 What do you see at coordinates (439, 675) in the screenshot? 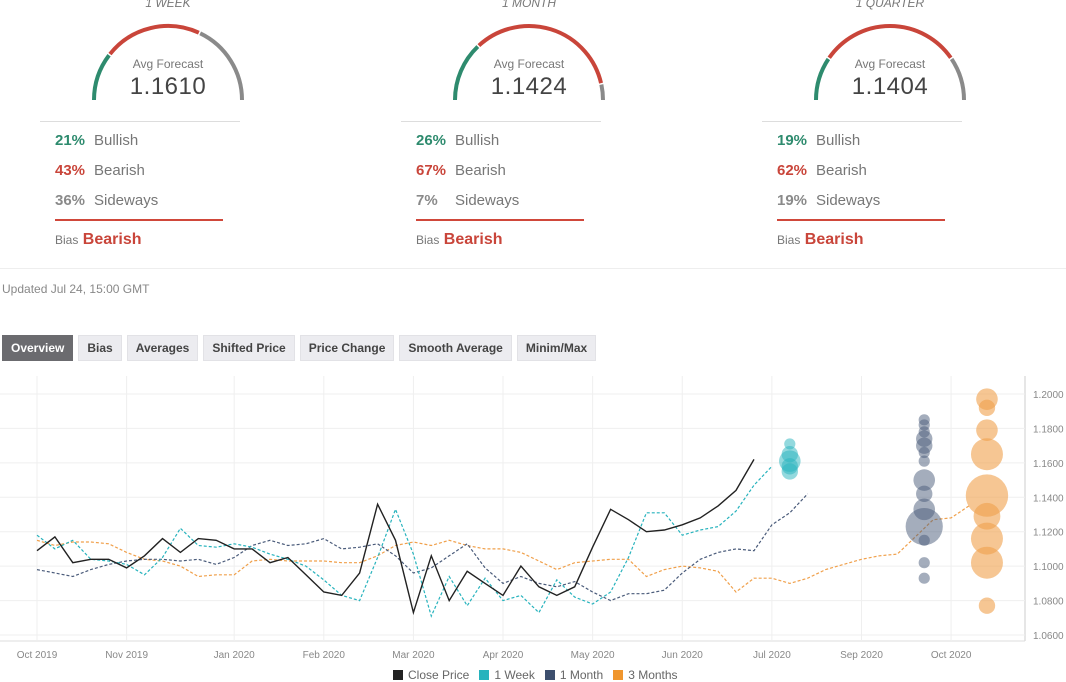
I see `legend-label: Close Price` at bounding box center [439, 675].